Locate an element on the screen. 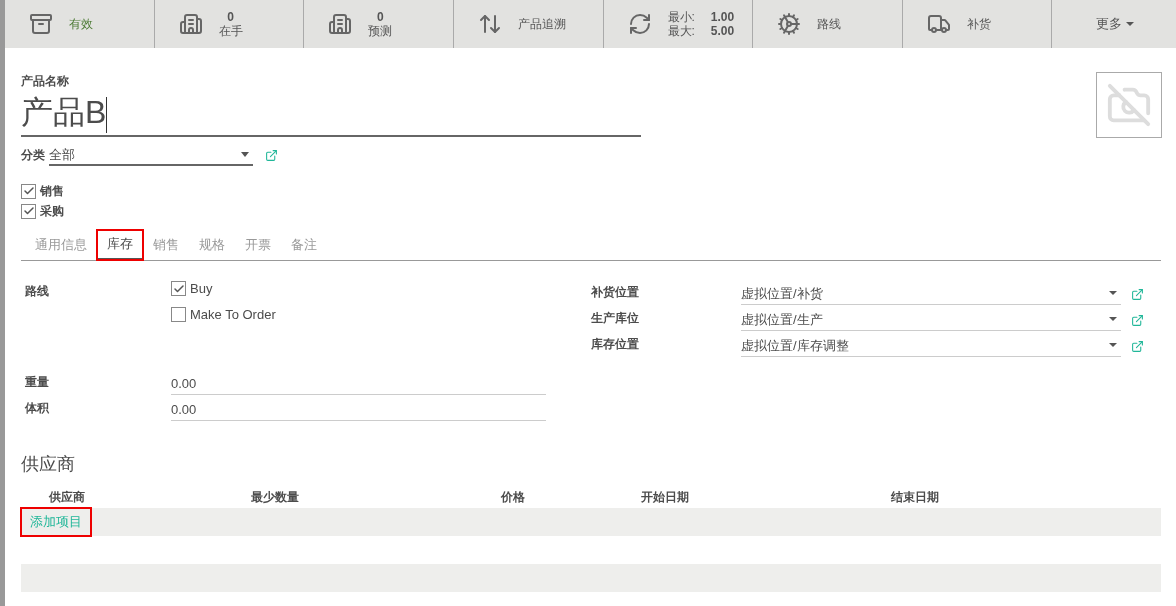 This screenshot has width=1176, height=606. location-select: 虚拟位置/库存调整 is located at coordinates (931, 346).